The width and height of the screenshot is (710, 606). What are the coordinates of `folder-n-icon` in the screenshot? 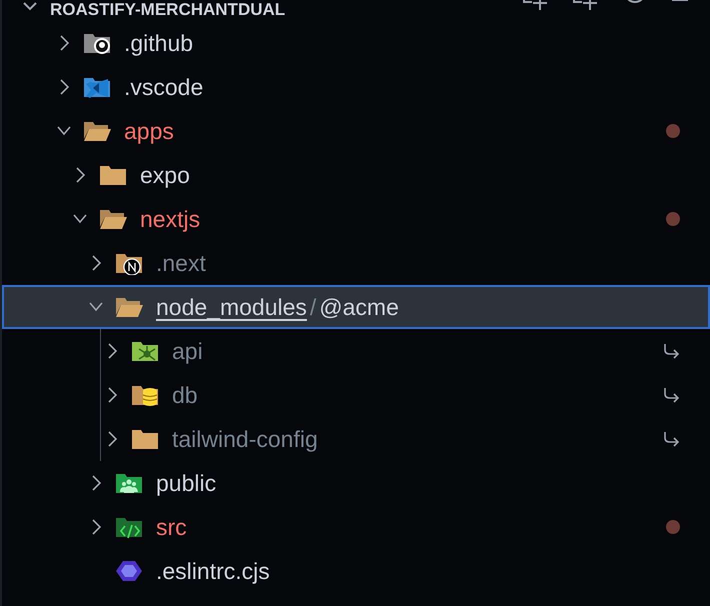 It's located at (129, 263).